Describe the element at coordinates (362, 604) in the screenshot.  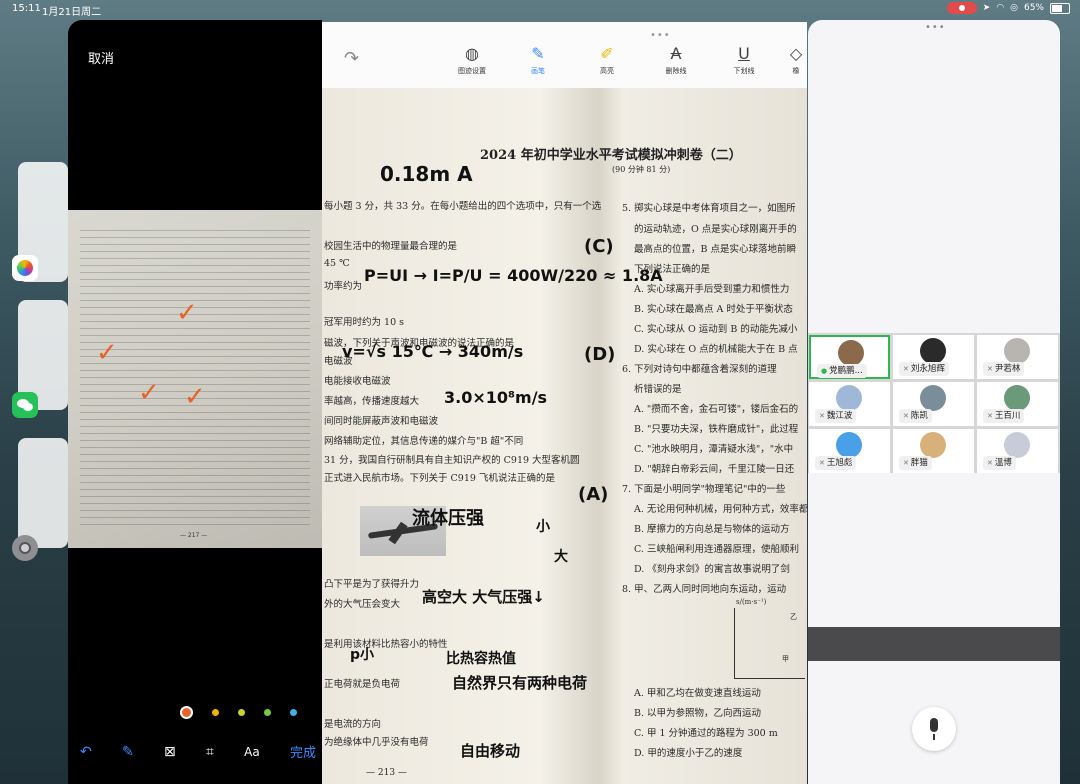
I see `question-line: 外的大气压会变大` at that location.